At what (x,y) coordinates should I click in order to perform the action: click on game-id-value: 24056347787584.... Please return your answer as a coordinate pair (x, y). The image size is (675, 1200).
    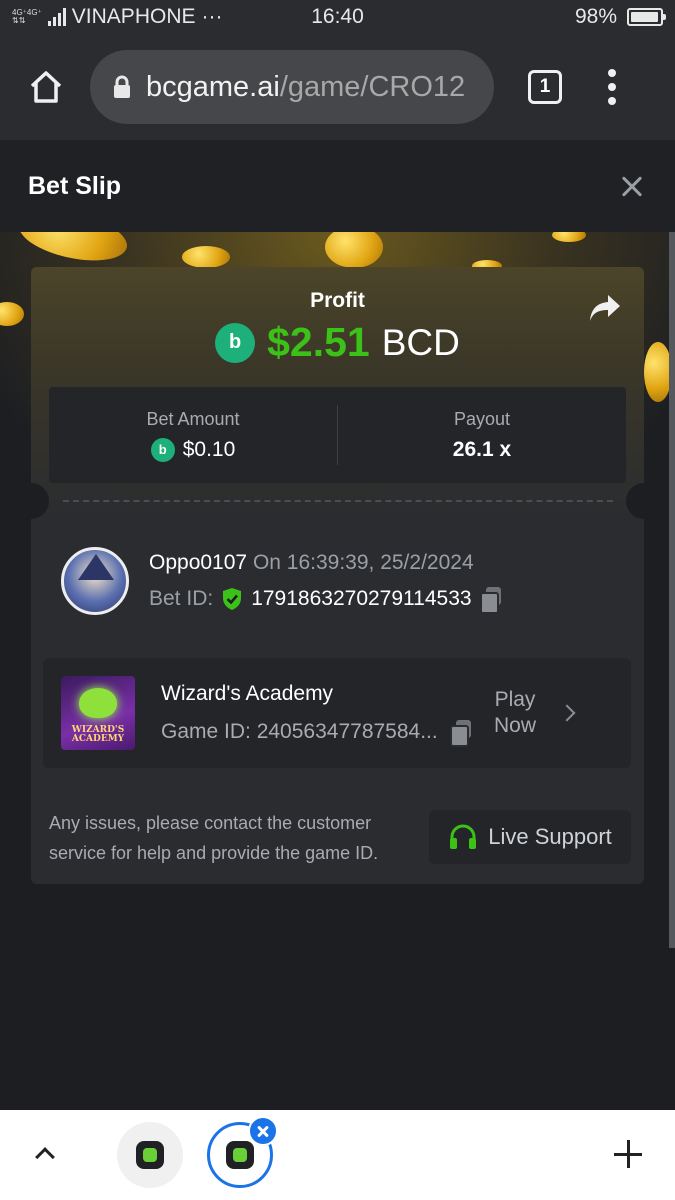
    Looking at the image, I should click on (347, 731).